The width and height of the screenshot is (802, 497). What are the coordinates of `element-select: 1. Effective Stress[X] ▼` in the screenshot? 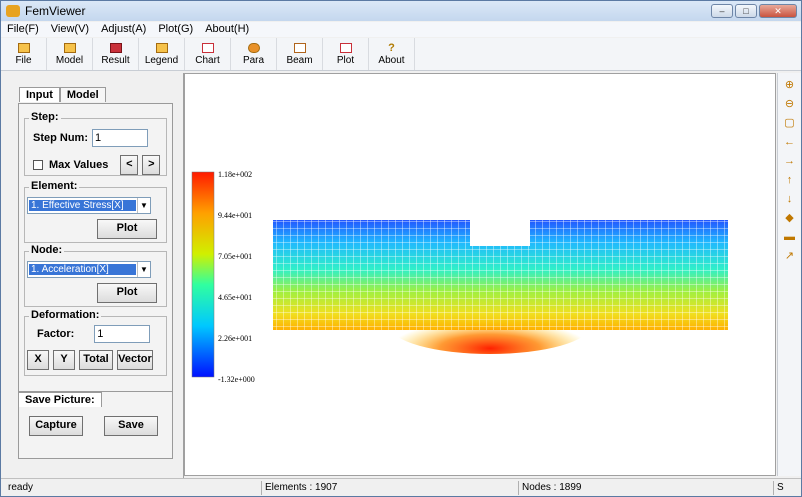 It's located at (89, 205).